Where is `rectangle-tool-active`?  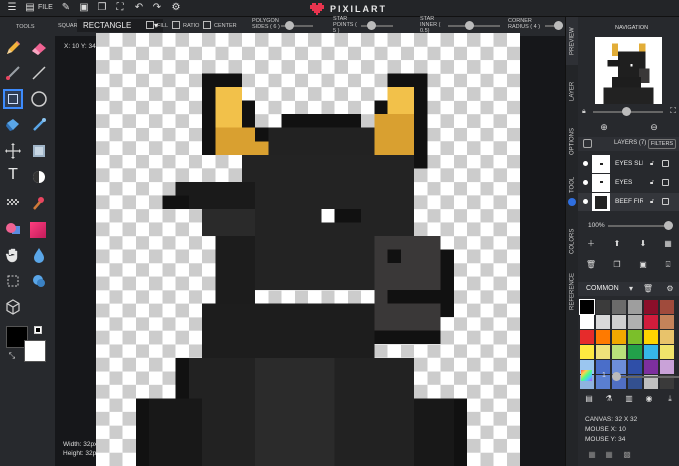
rectangle-tool-active is located at coordinates (13, 99).